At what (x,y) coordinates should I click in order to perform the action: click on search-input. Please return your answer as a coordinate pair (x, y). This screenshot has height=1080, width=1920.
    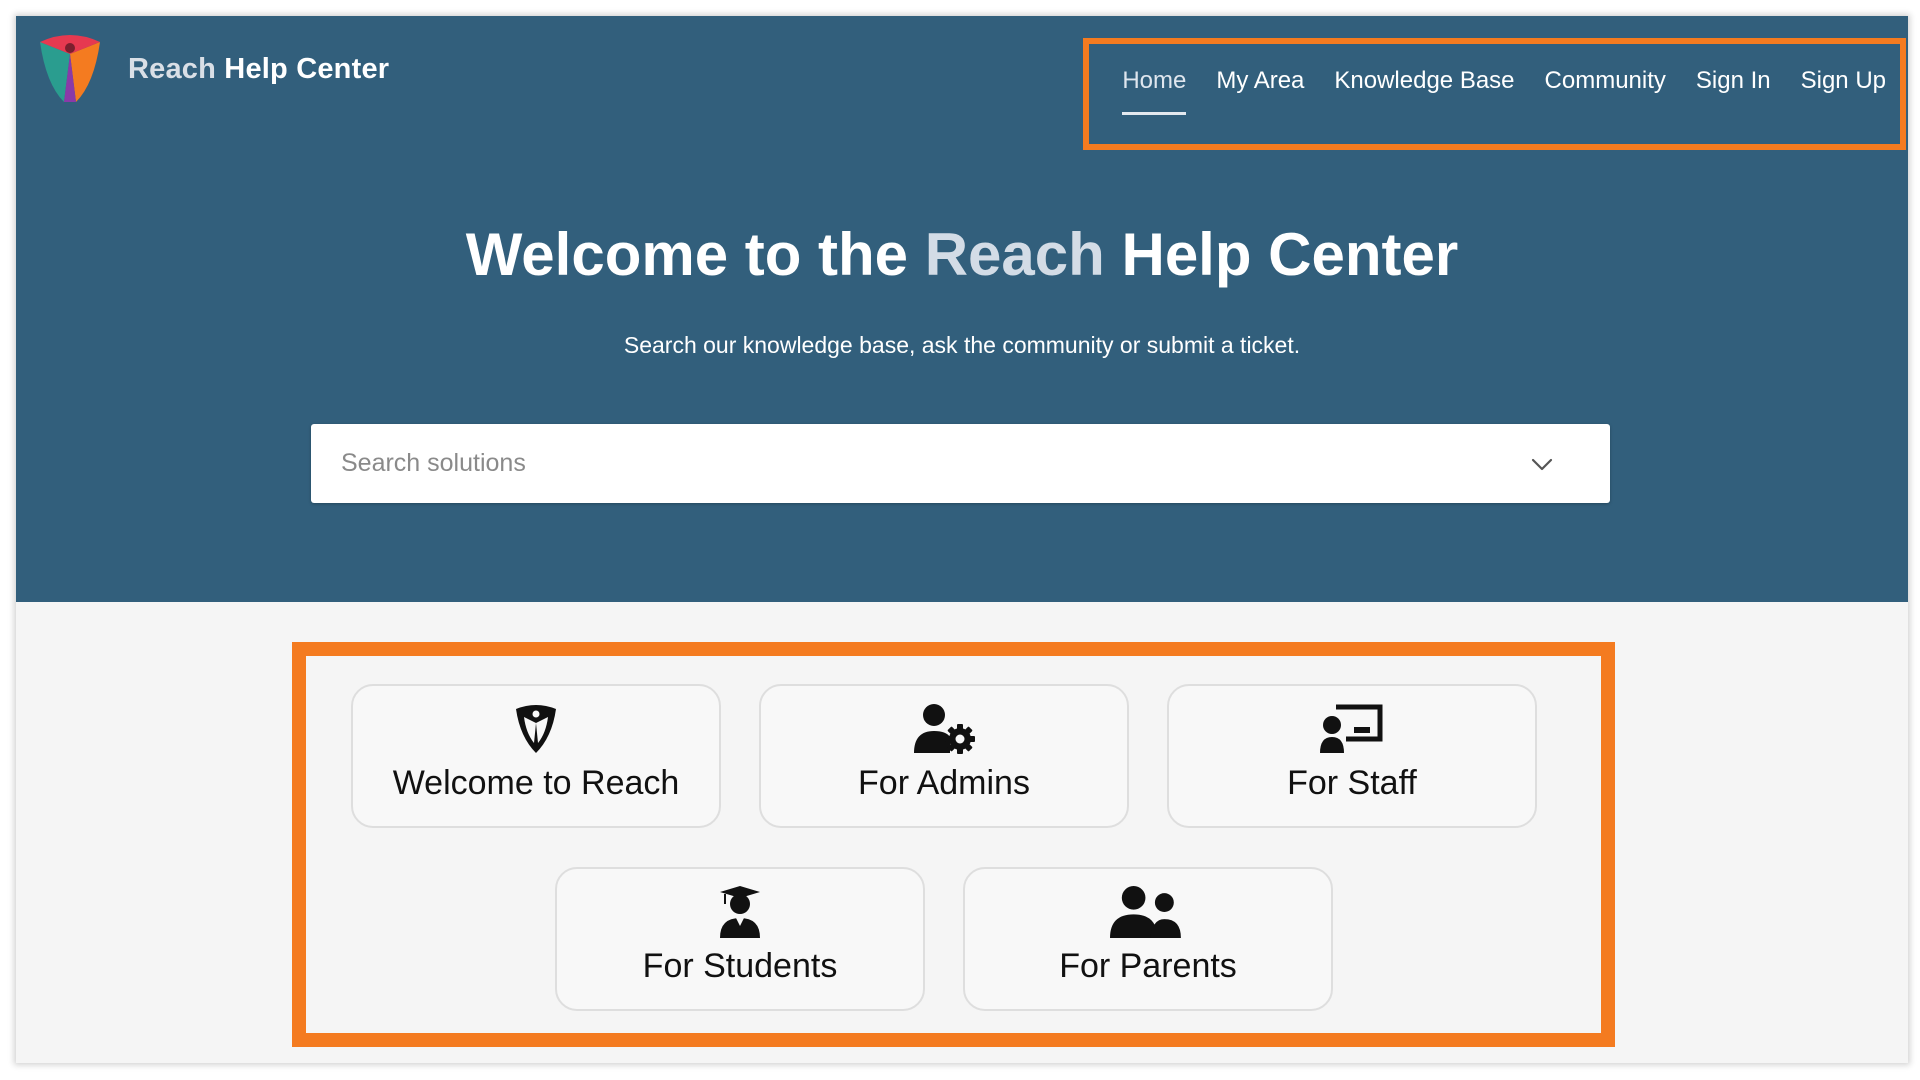
    Looking at the image, I should click on (916, 463).